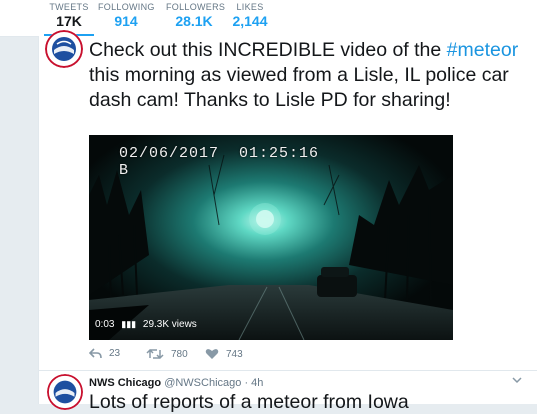  Describe the element at coordinates (224, 354) in the screenshot. I see `like-button: 743` at that location.